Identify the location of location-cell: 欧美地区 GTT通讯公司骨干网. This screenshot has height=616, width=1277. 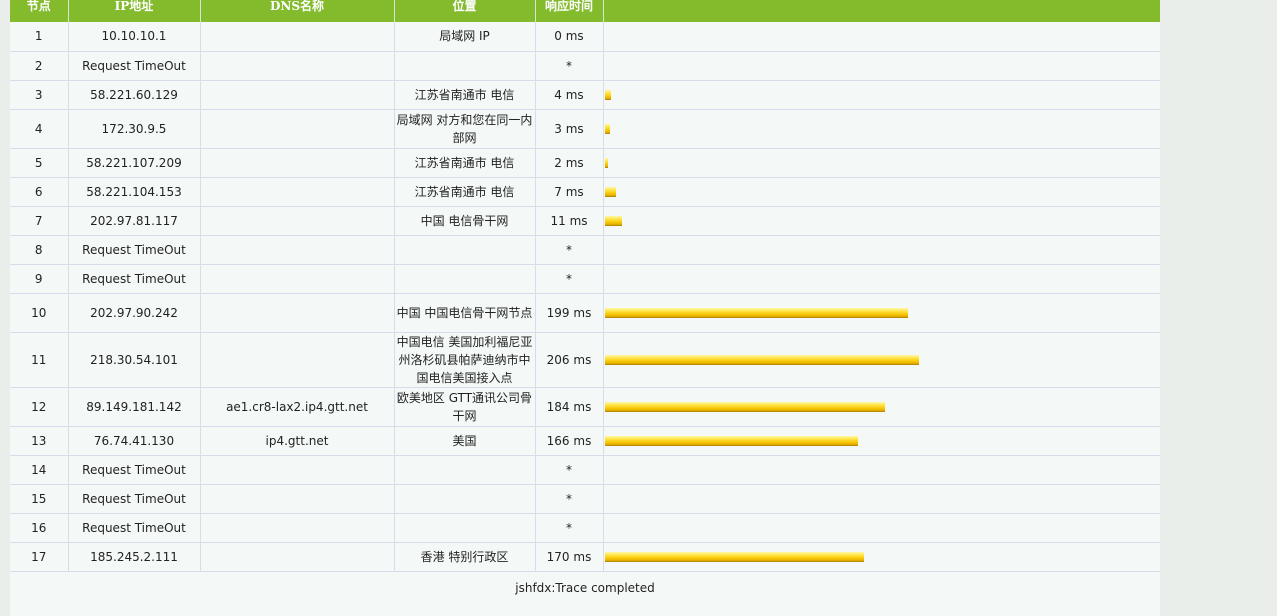
(465, 407).